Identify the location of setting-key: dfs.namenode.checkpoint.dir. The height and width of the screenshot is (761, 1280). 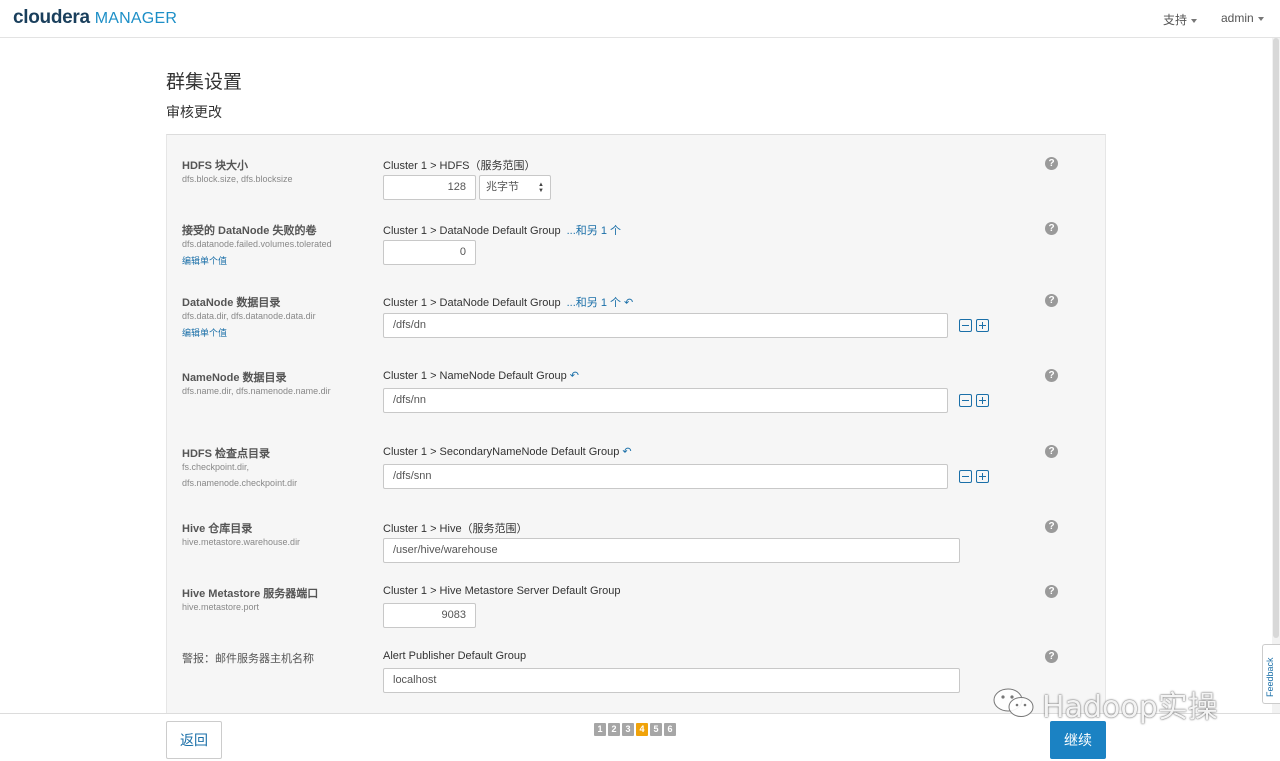
(240, 483).